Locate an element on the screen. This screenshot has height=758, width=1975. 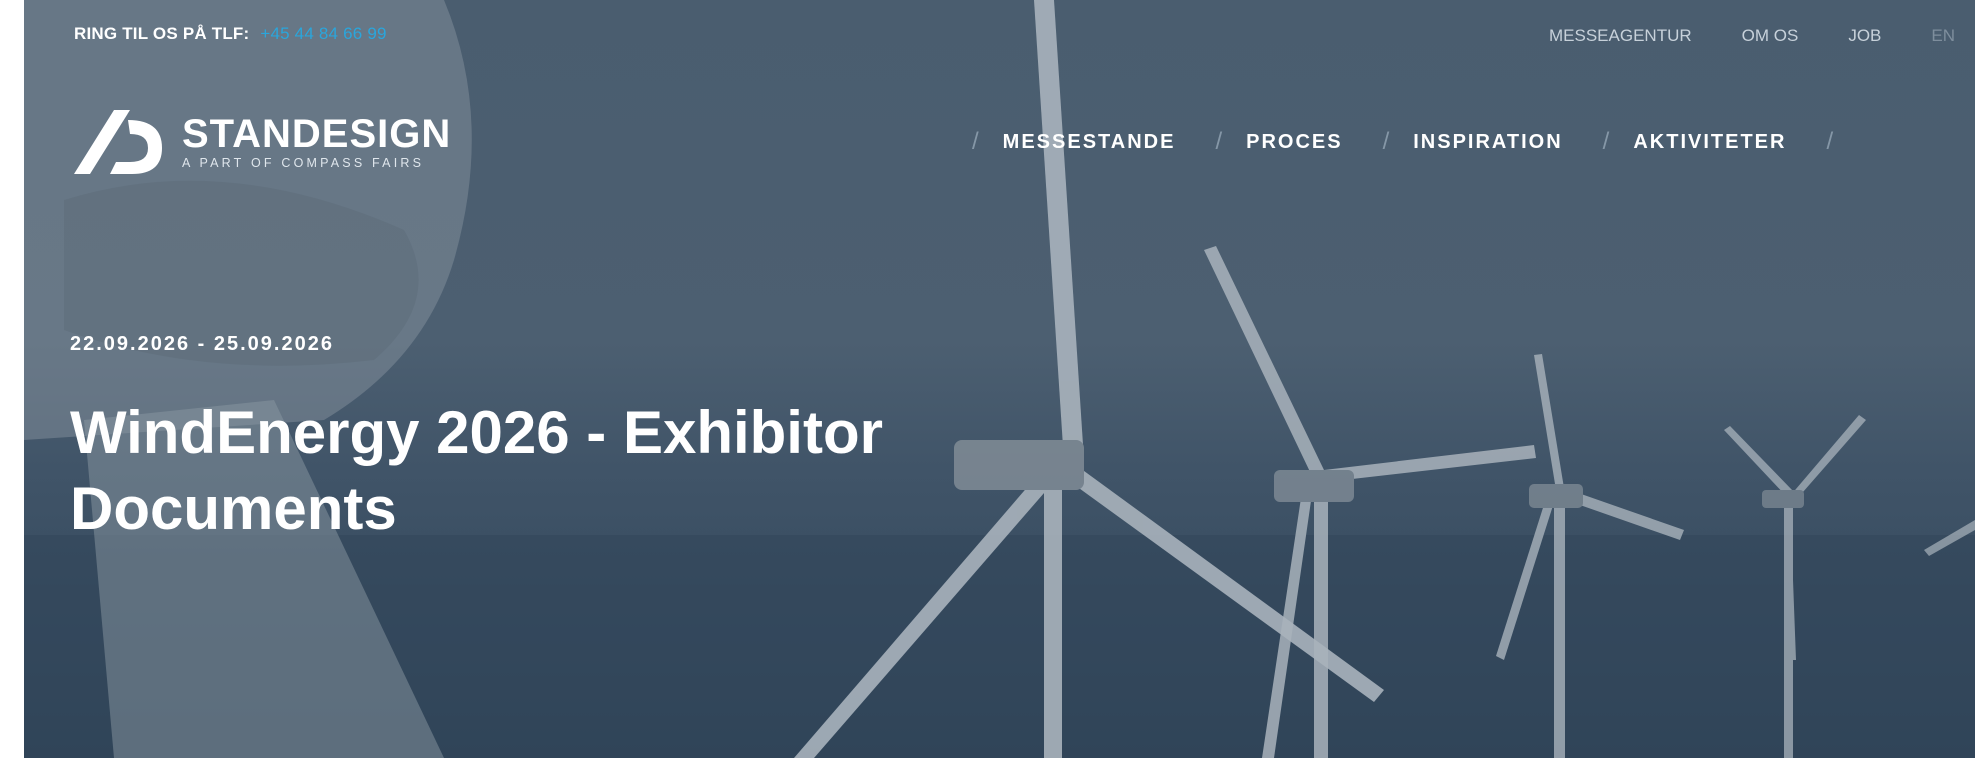
nav-item-messestande: / MESSESTANDE is located at coordinates (1073, 142).